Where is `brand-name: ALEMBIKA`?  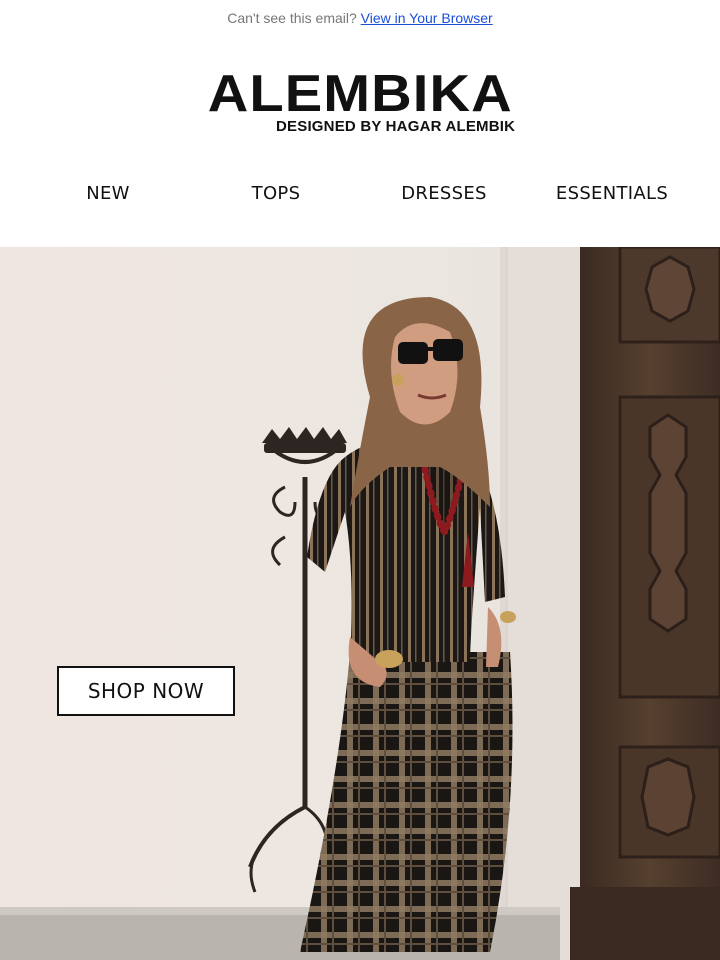 brand-name: ALEMBIKA is located at coordinates (360, 94).